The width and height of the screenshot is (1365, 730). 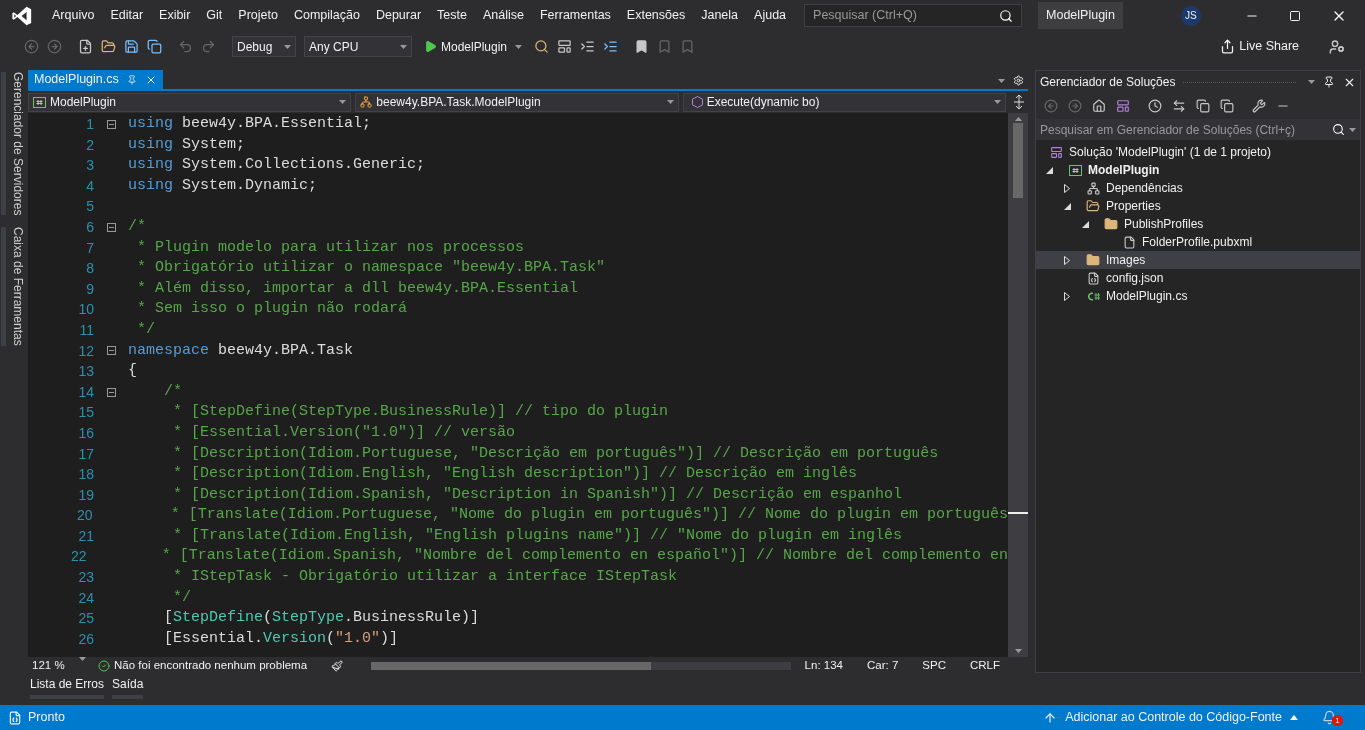 What do you see at coordinates (258, 15) in the screenshot?
I see `menu-item: Projeto` at bounding box center [258, 15].